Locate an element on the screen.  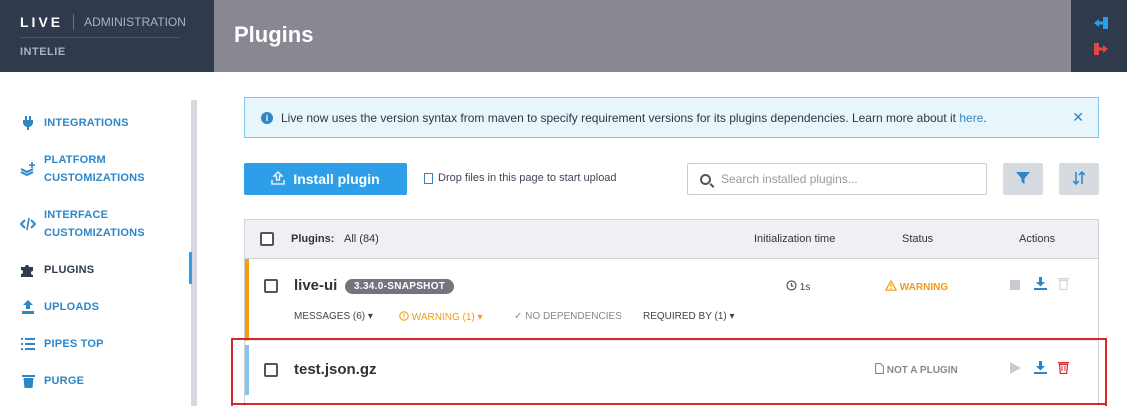
layers-plus-icon is located at coordinates (28, 169).